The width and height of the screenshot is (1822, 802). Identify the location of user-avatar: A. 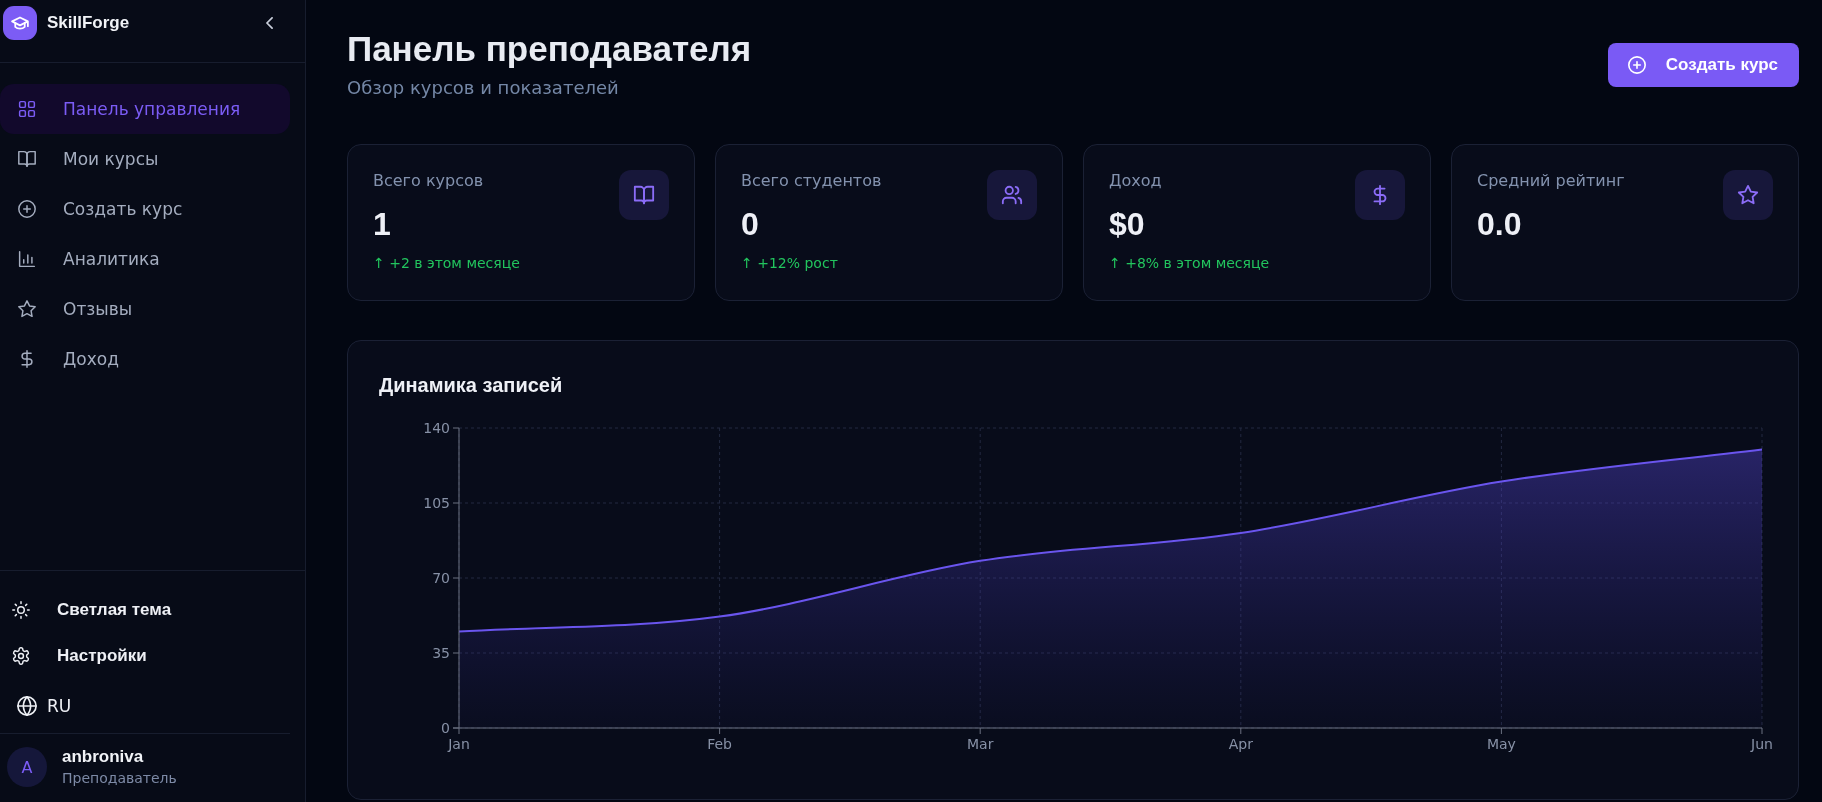
(27, 767).